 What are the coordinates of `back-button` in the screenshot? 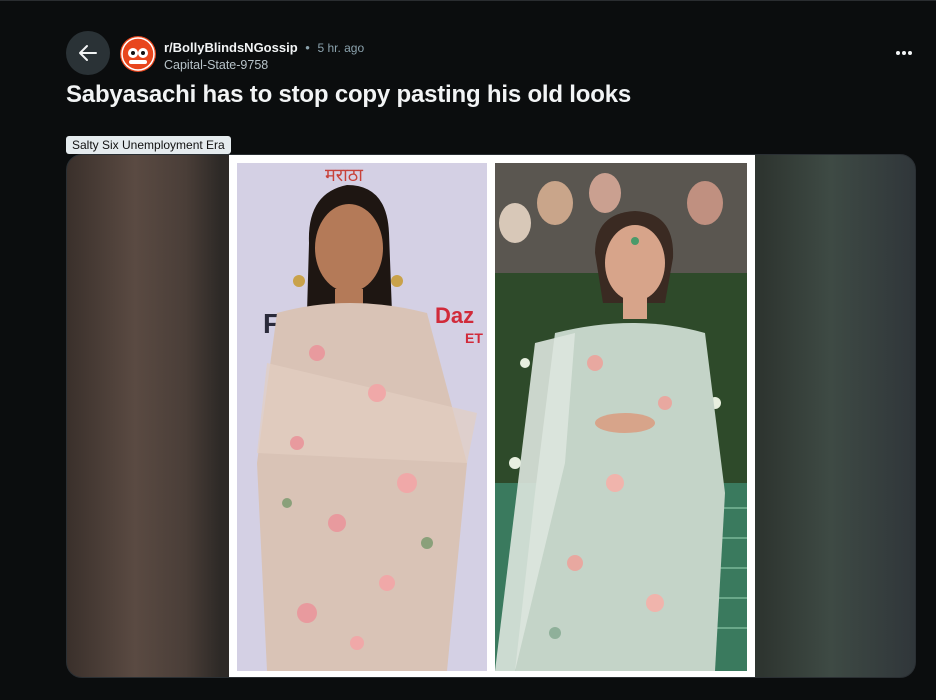 It's located at (88, 53).